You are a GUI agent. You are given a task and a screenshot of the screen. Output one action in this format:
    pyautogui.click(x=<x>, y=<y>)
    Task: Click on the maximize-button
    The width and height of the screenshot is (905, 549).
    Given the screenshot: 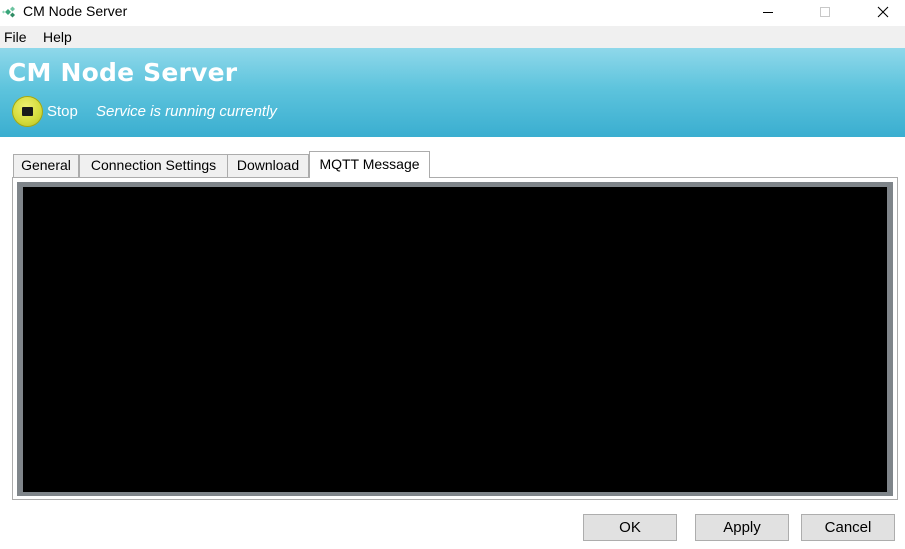 What is the action you would take?
    pyautogui.click(x=825, y=12)
    